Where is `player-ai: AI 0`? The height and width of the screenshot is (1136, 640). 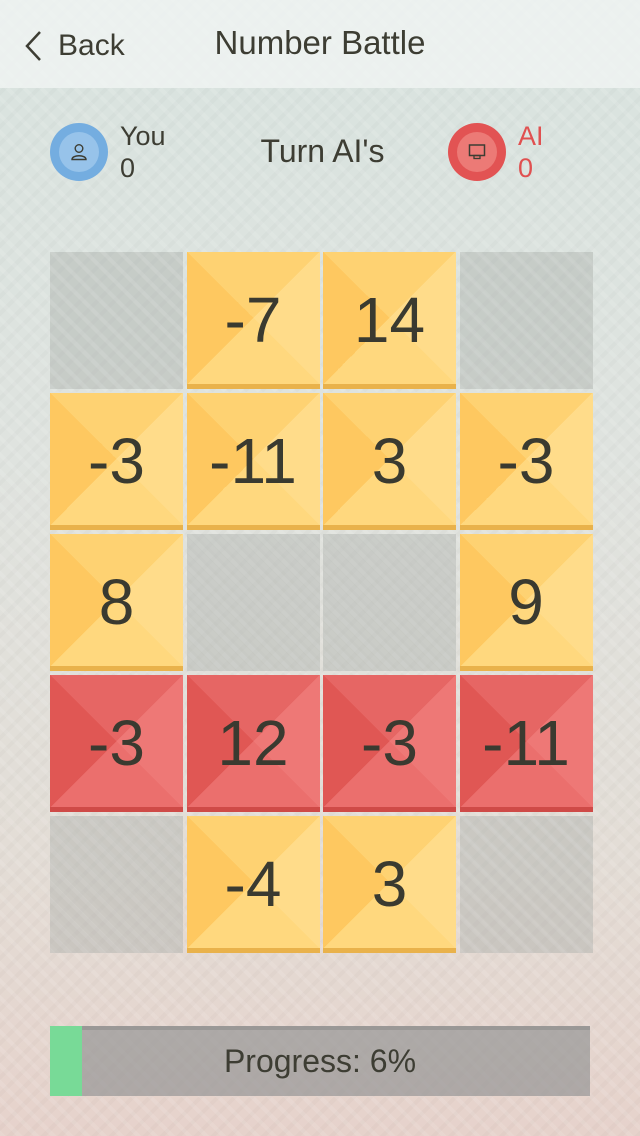
player-ai: AI 0 is located at coordinates (496, 152).